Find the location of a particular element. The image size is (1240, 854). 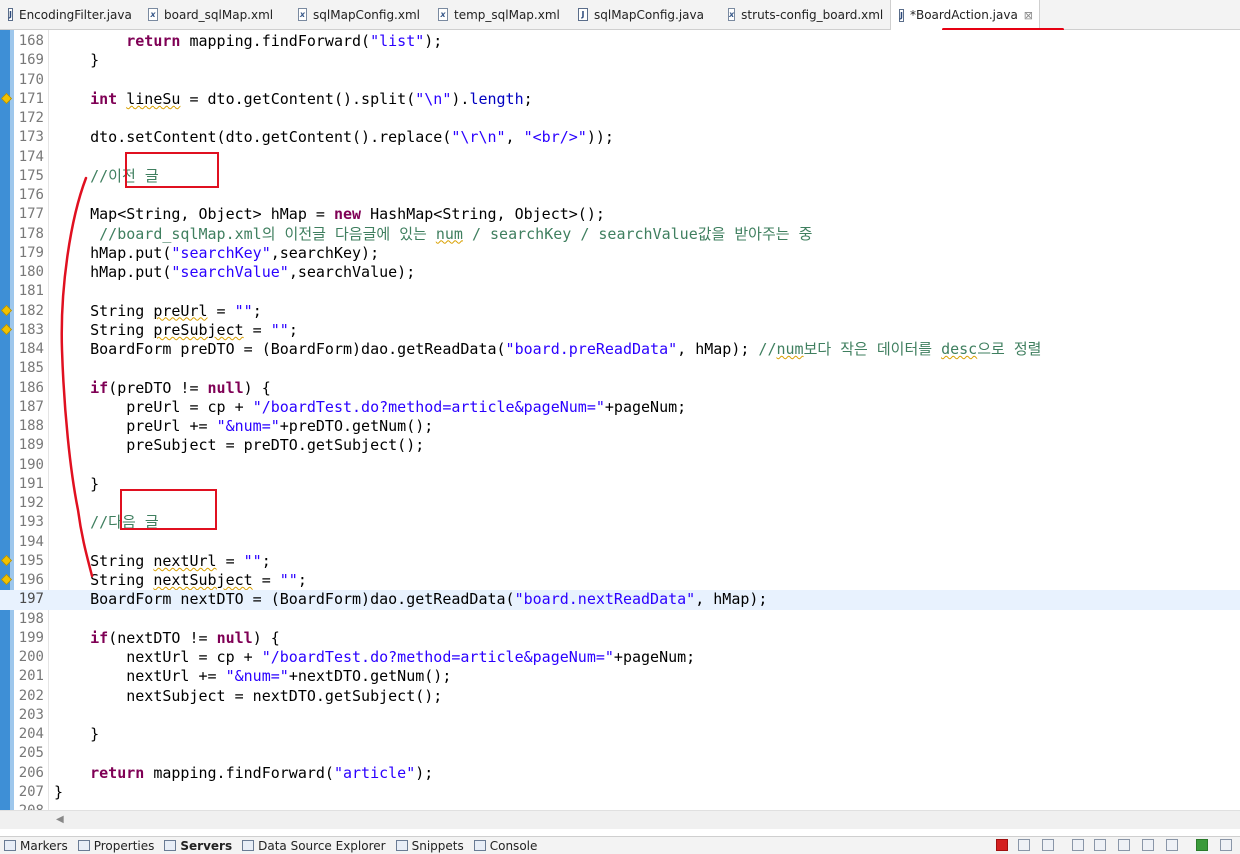

minimize-icon is located at coordinates (1226, 845).